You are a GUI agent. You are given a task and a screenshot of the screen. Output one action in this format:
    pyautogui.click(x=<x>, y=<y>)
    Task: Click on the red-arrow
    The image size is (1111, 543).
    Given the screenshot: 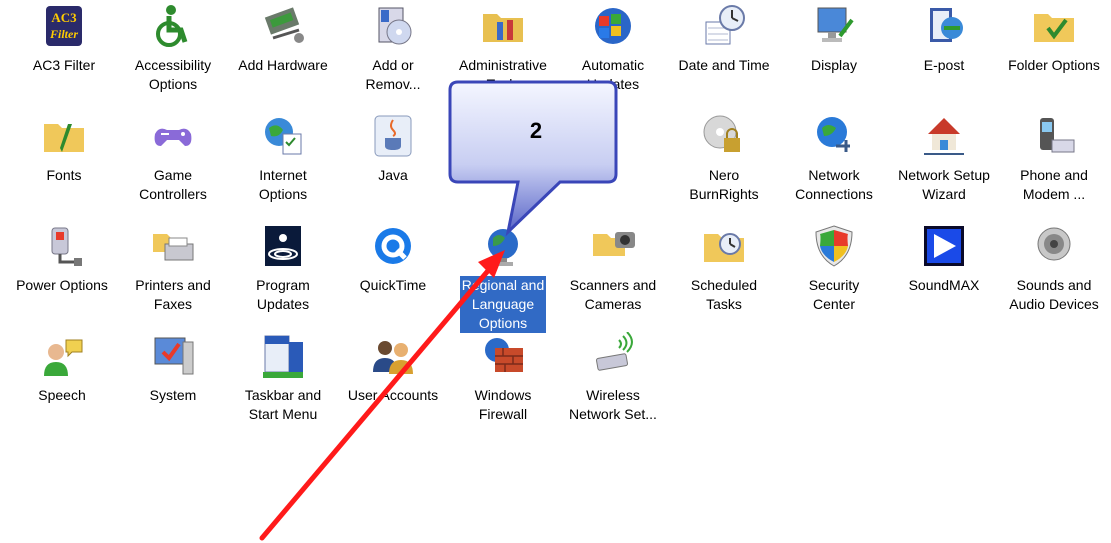 What is the action you would take?
    pyautogui.click(x=382, y=395)
    